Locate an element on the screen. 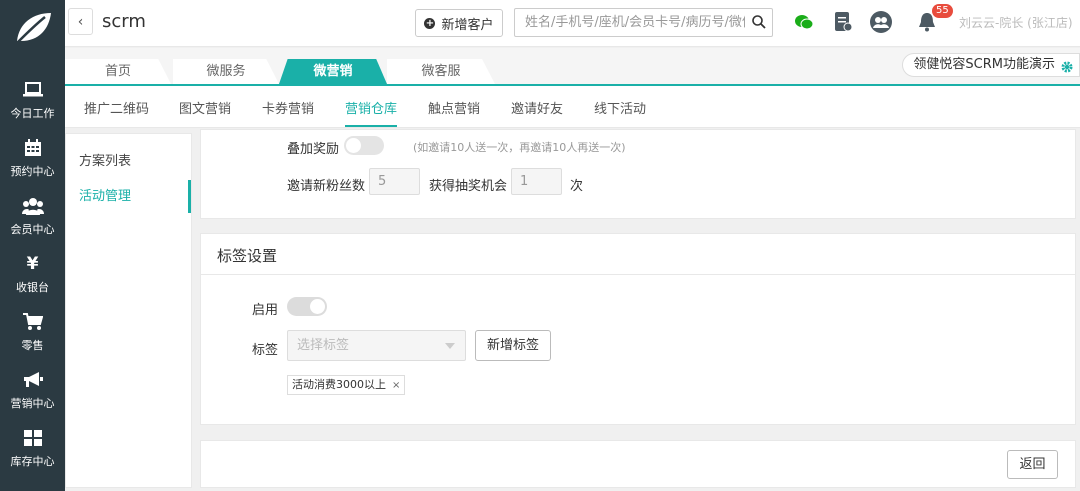 Image resolution: width=1080 pixels, height=491 pixels. sidebar-item-retail: 零售 is located at coordinates (32, 332).